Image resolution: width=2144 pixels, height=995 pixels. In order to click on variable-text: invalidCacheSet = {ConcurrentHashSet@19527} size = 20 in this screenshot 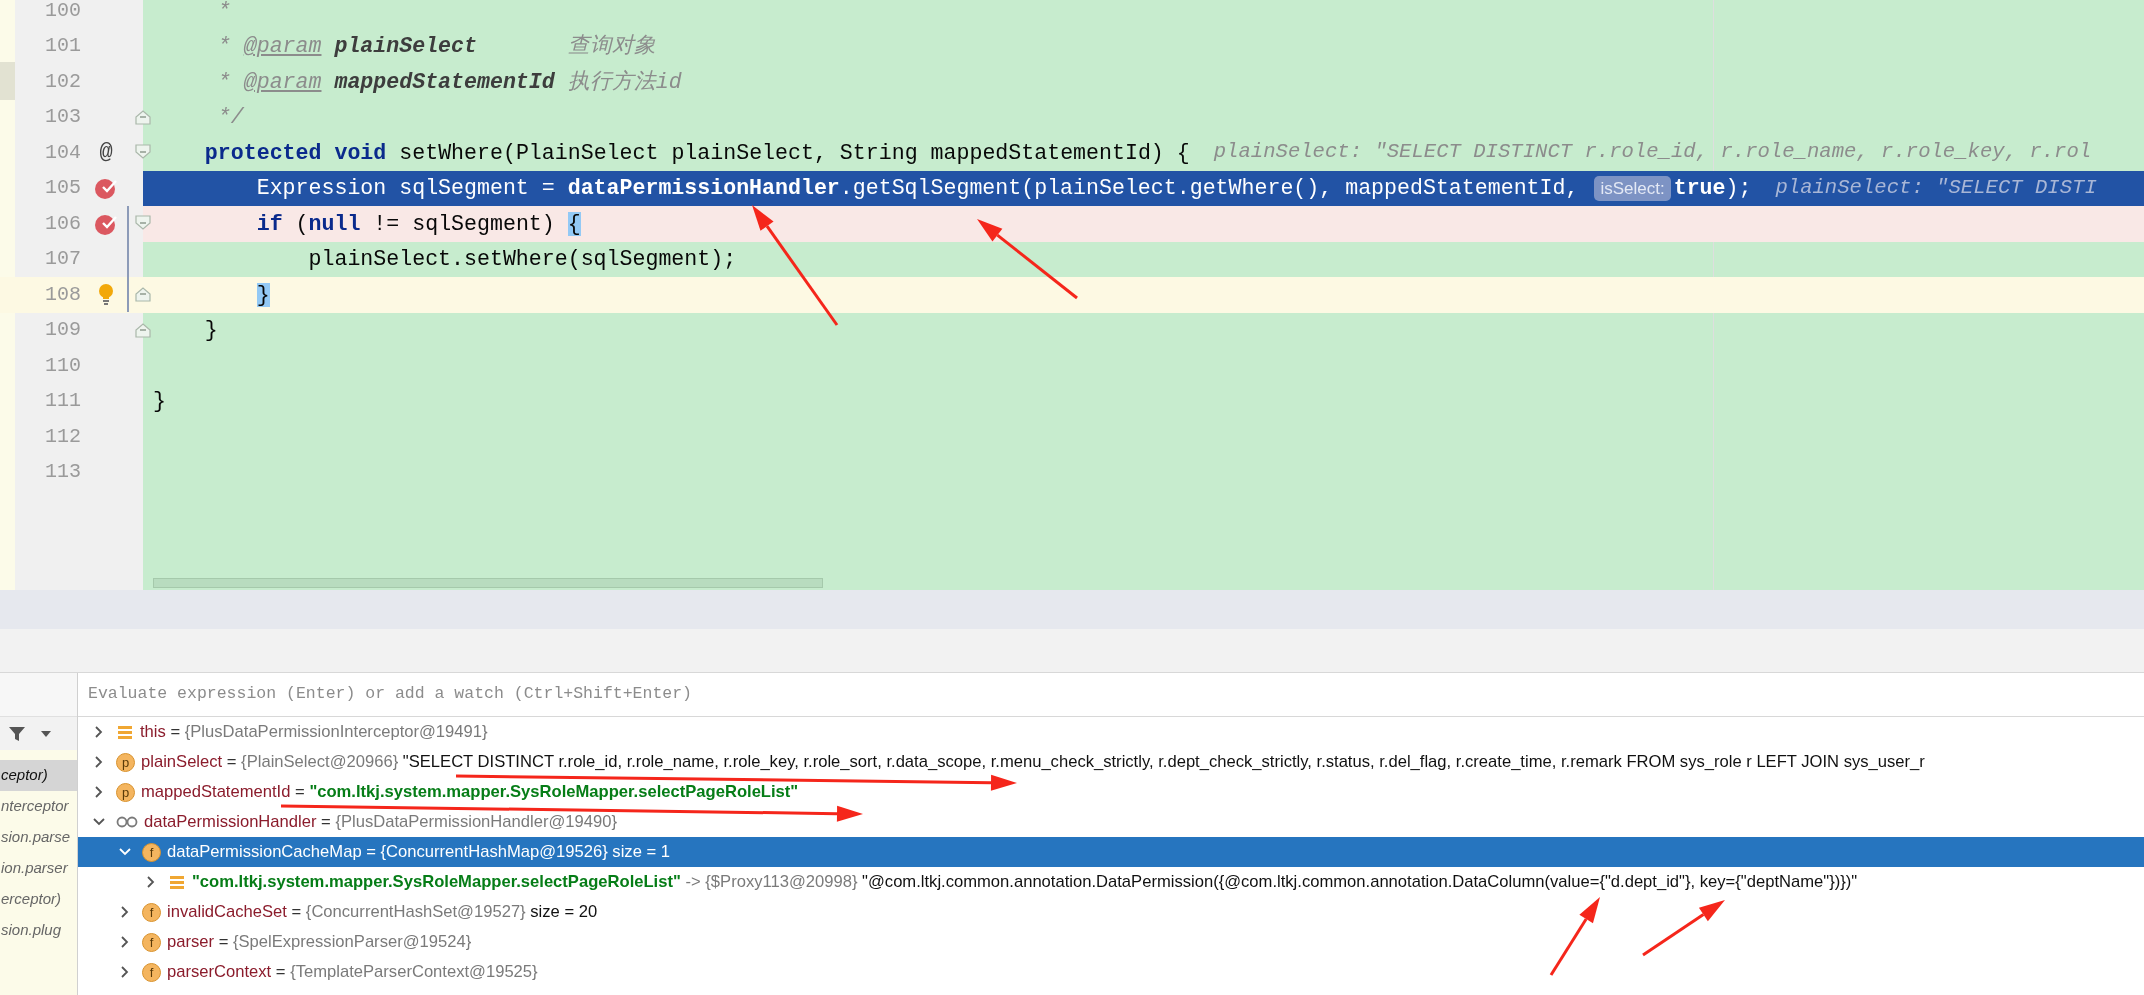, I will do `click(382, 911)`.